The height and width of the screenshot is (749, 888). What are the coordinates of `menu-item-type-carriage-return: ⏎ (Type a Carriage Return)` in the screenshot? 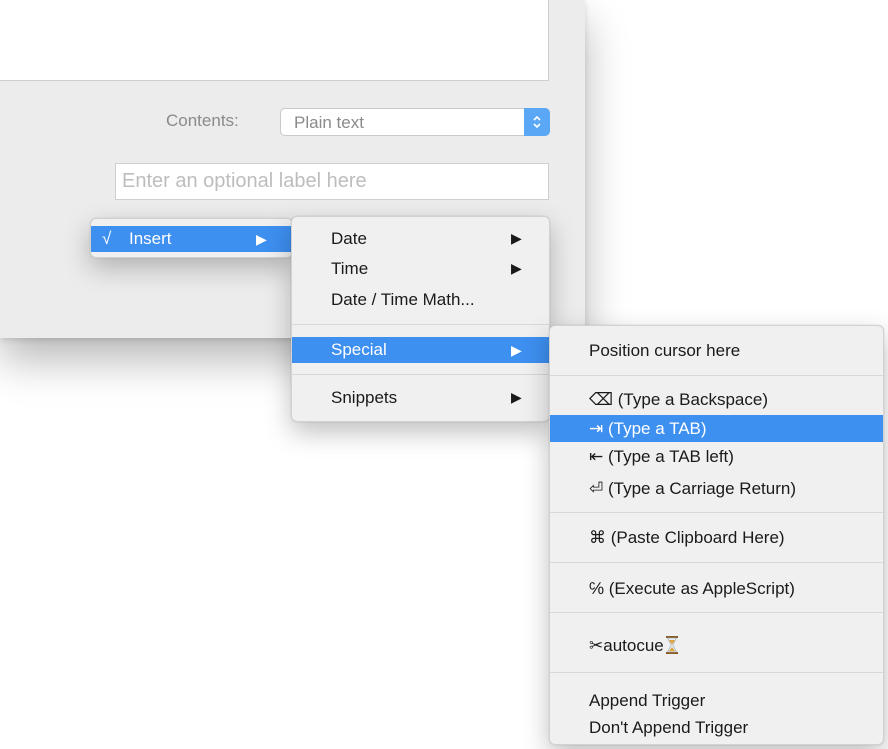 It's located at (716, 488).